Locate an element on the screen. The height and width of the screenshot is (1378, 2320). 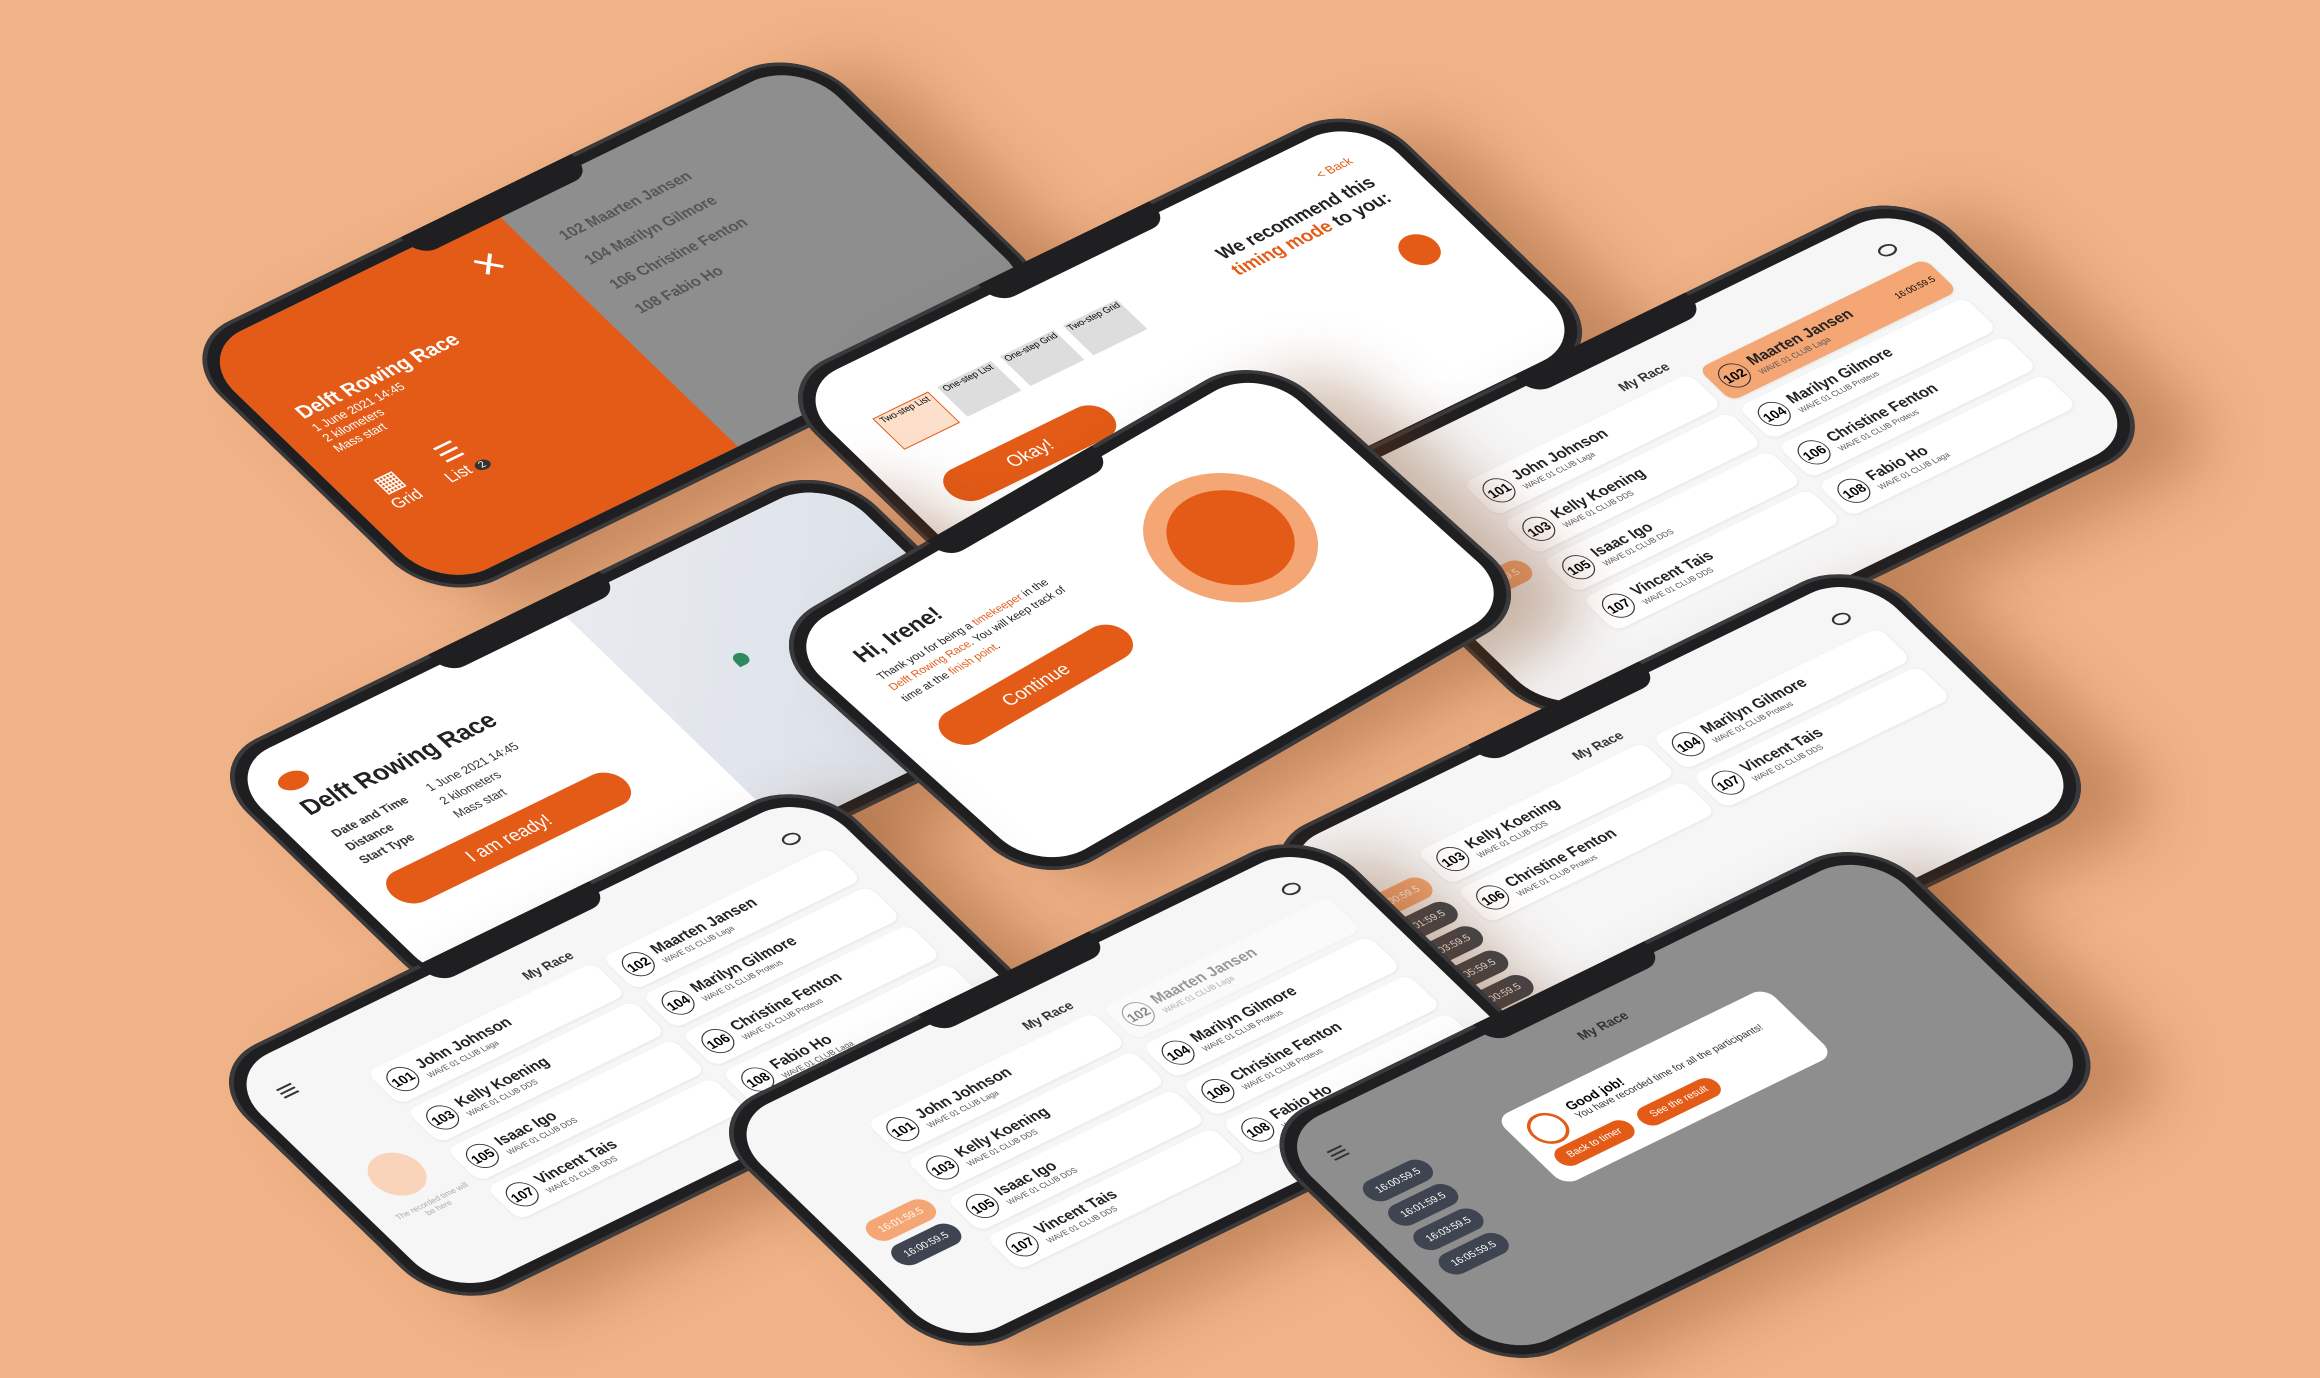
stopwatch-icon is located at coordinates (1419, 249).